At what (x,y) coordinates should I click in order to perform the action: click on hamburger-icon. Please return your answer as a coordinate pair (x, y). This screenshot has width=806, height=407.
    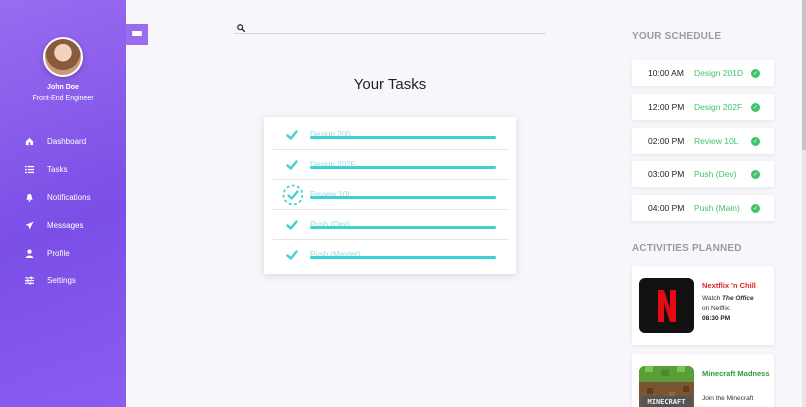
    Looking at the image, I should click on (137, 34).